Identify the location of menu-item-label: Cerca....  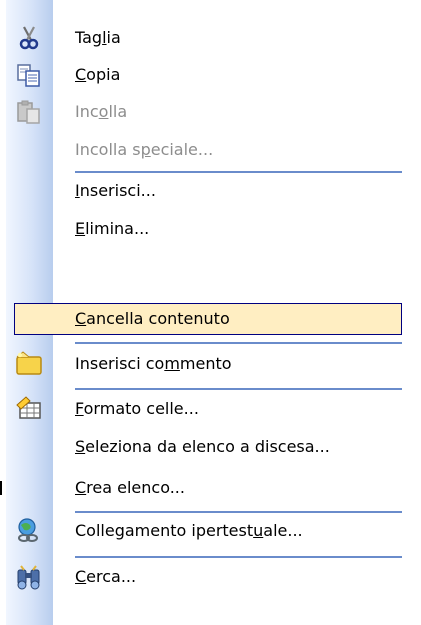
(106, 576).